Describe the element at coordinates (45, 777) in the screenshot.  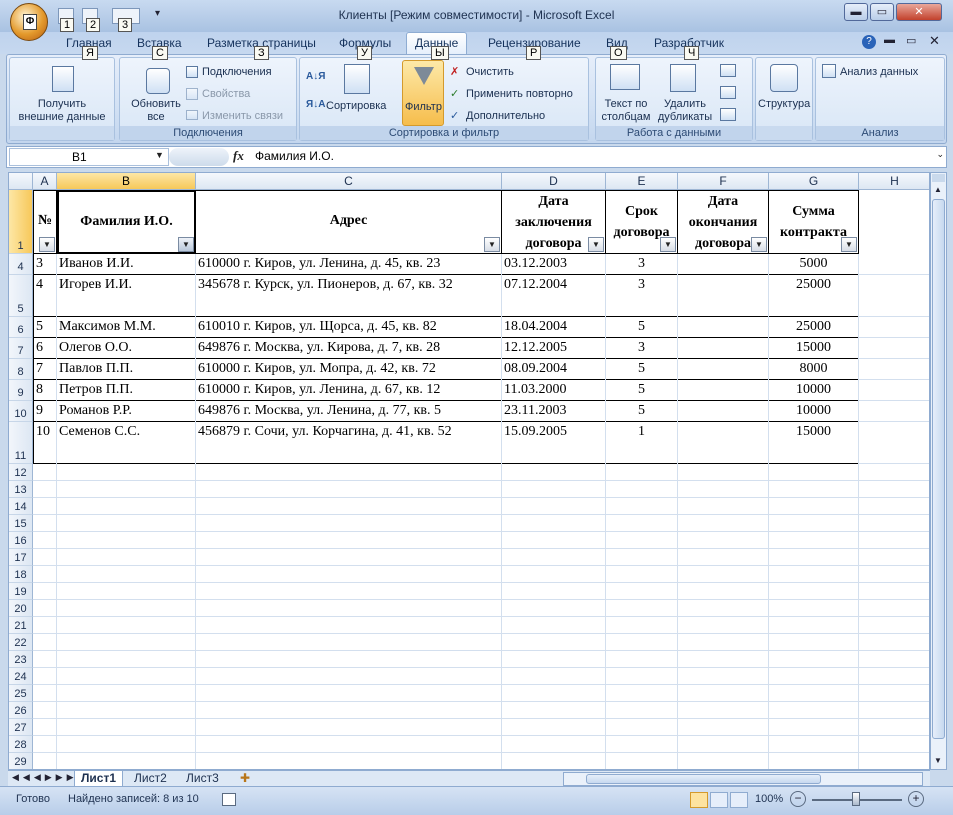
I see `sheet-nav-arrows-icon: ◀◀◀▶▶▶` at that location.